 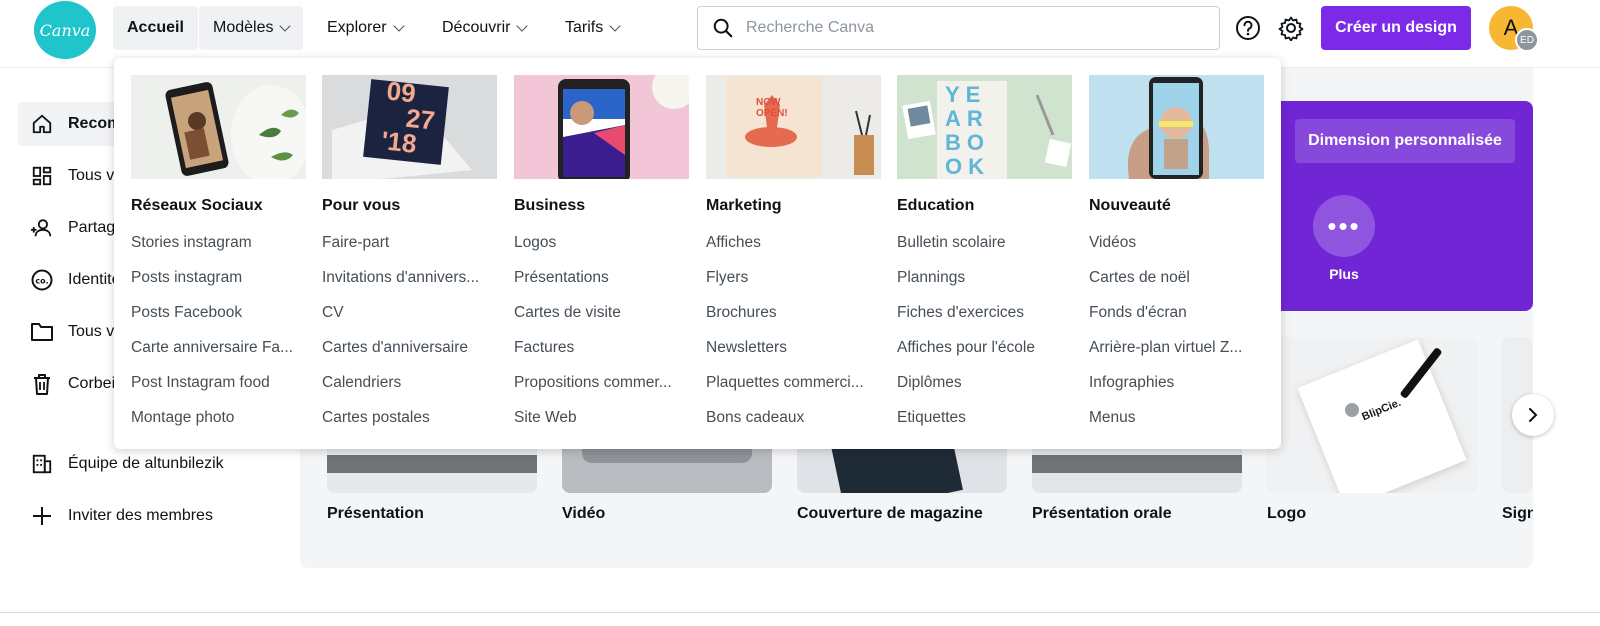 What do you see at coordinates (408, 417) in the screenshot?
I see `menu-link: Cartes postales` at bounding box center [408, 417].